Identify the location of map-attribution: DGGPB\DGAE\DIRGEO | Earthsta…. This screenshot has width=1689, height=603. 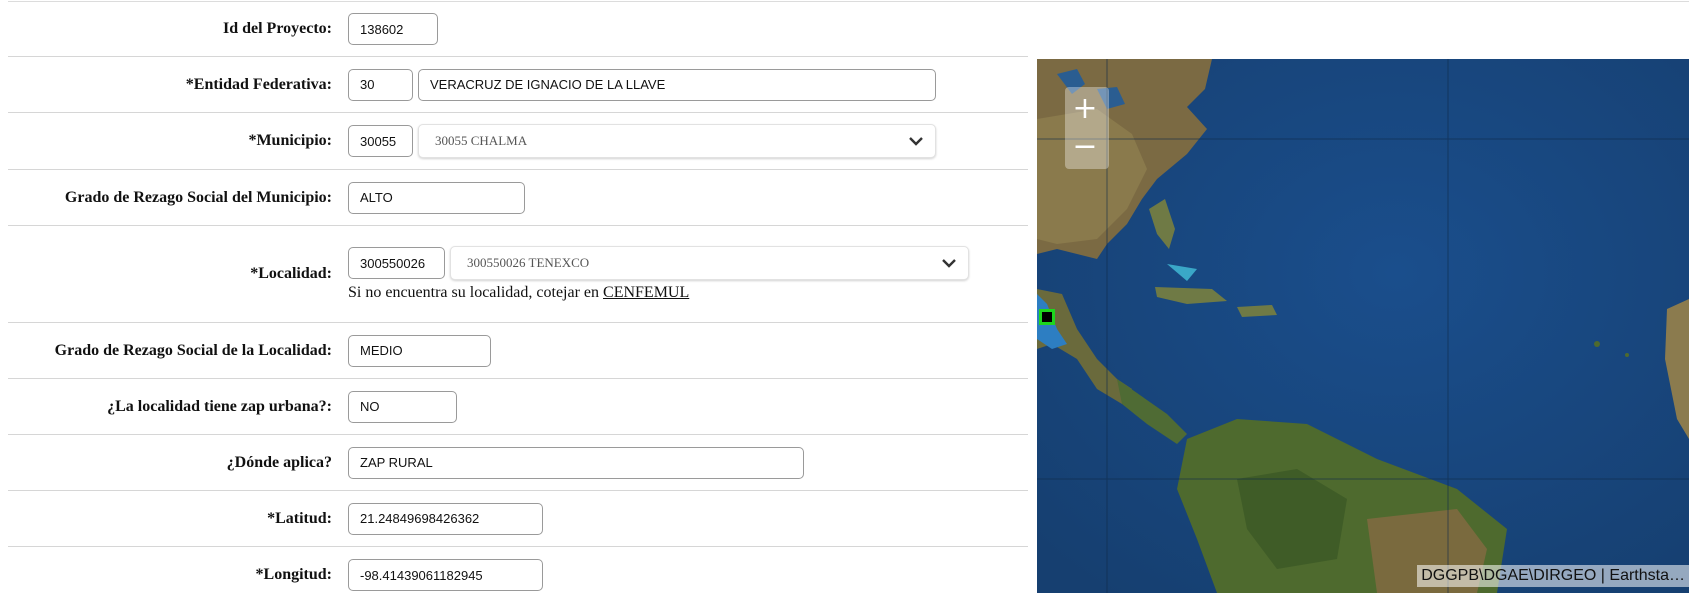
(1553, 576).